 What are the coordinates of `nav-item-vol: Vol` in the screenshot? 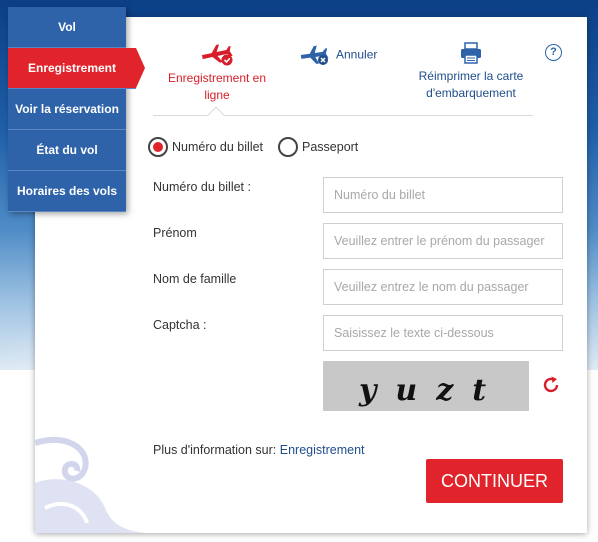 It's located at (67, 27).